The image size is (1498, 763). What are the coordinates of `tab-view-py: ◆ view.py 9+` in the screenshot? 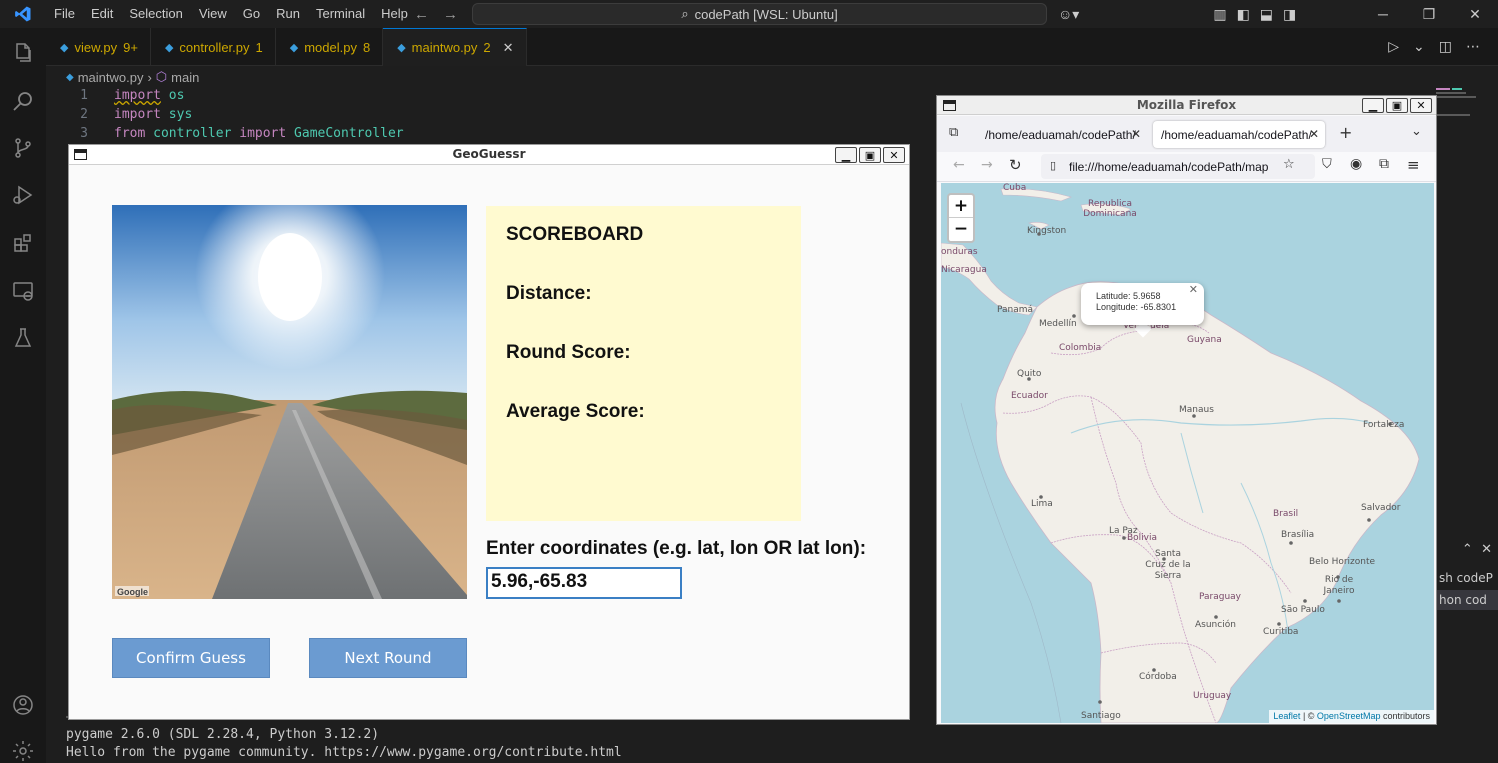 It's located at (98, 47).